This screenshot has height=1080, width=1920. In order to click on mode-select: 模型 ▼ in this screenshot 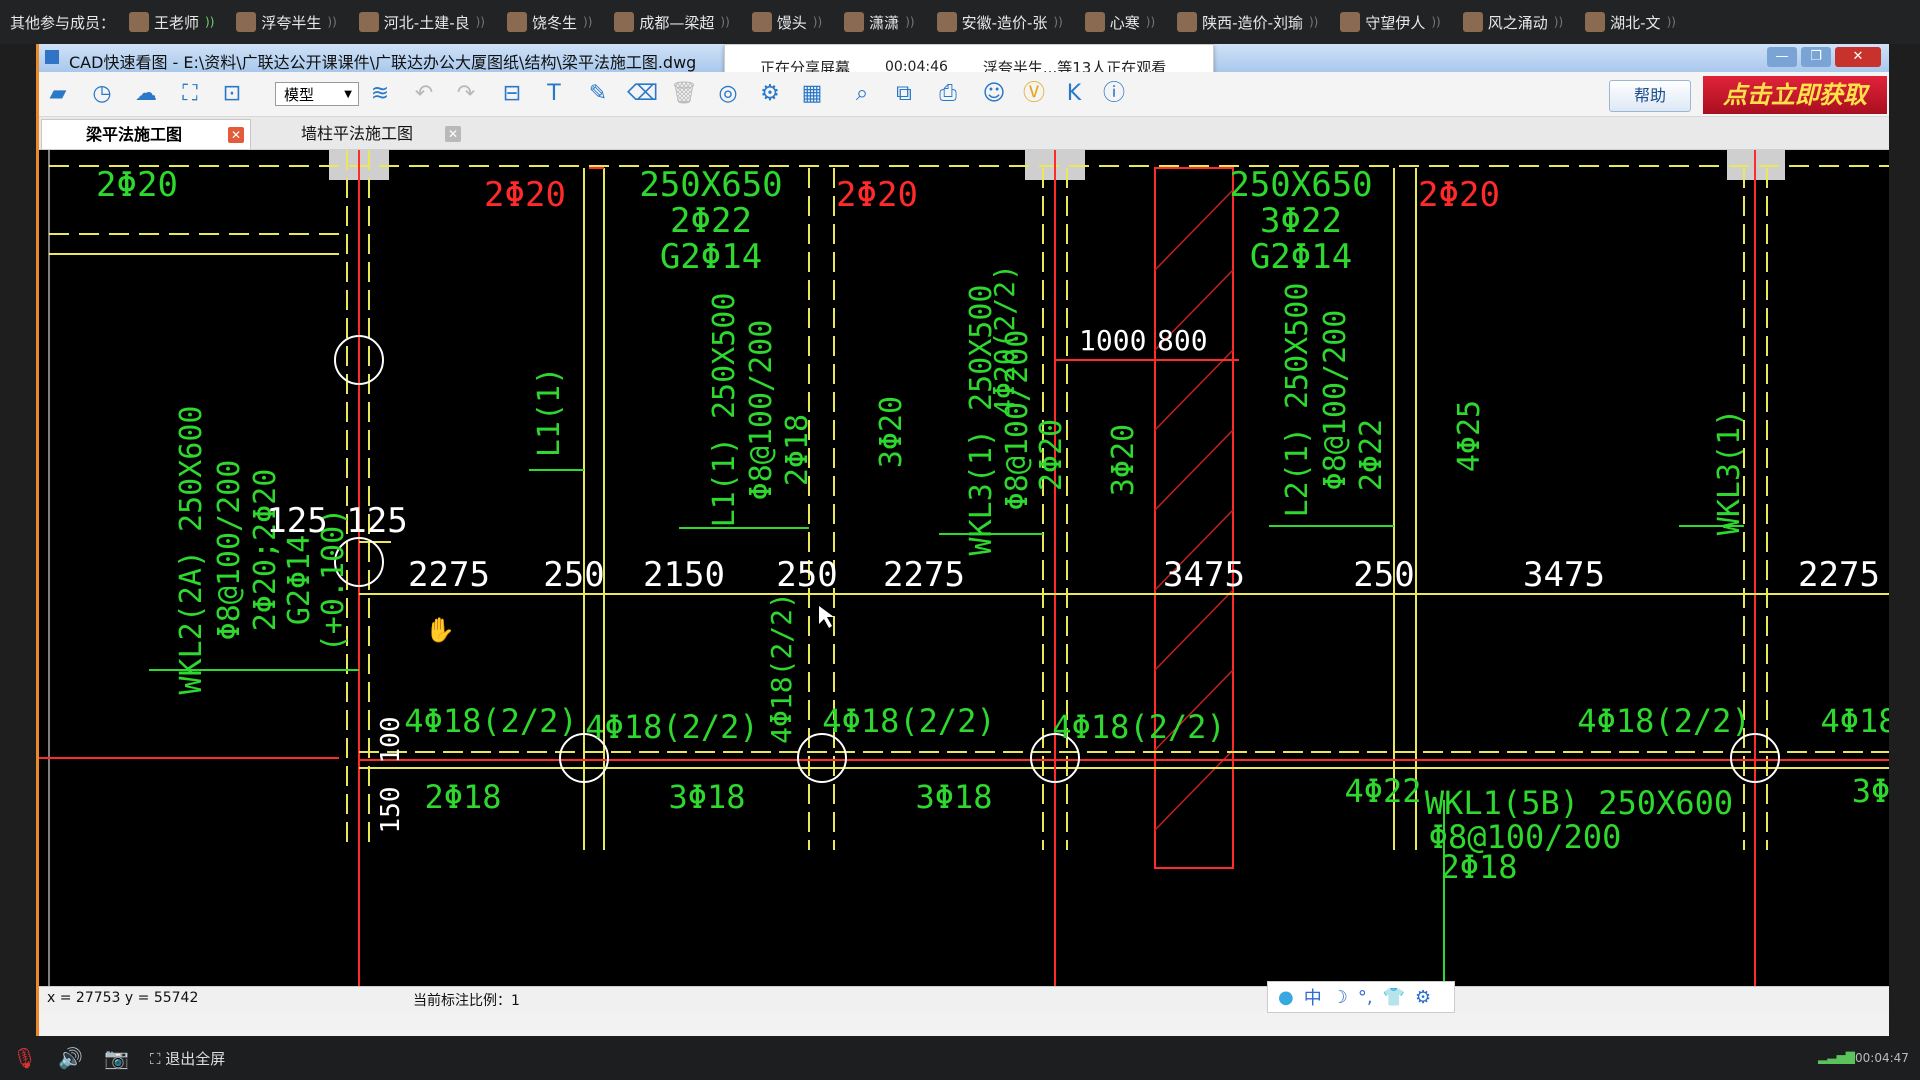, I will do `click(317, 94)`.